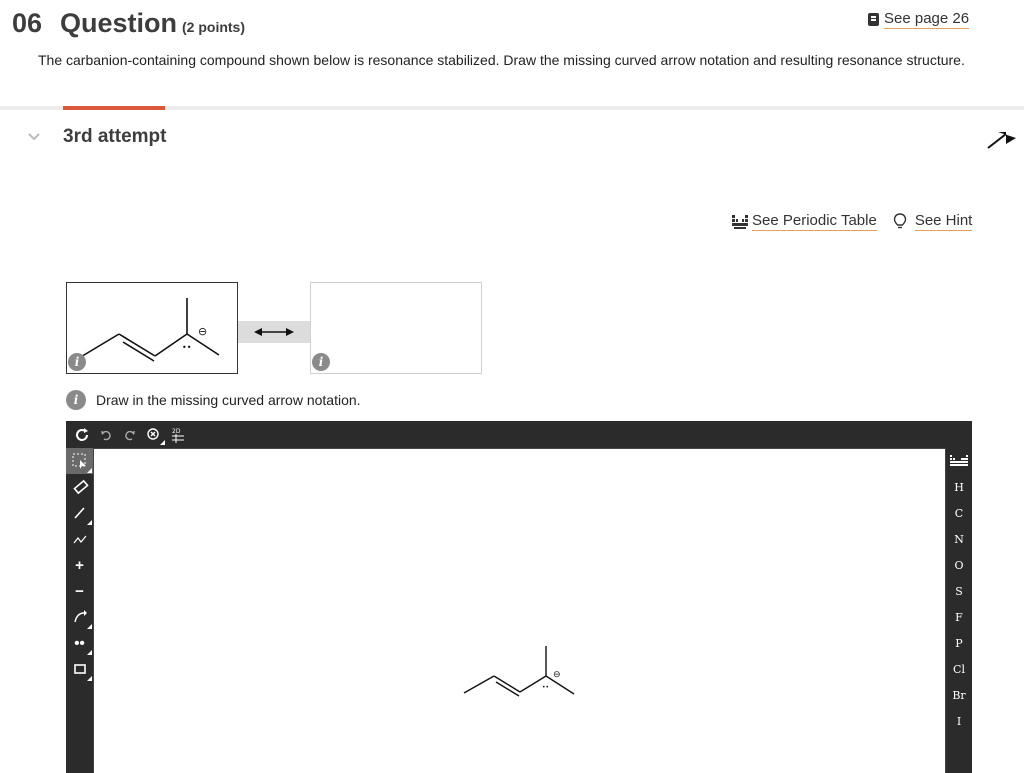  I want to click on zoom-icon, so click(153, 433).